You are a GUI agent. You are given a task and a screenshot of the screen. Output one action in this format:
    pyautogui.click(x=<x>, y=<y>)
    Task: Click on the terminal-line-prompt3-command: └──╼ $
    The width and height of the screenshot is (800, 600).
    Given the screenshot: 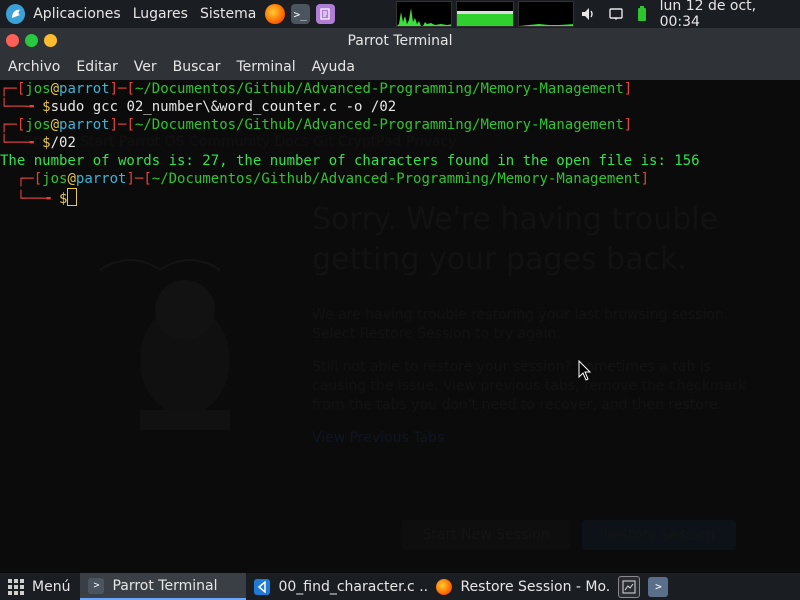 What is the action you would take?
    pyautogui.click(x=400, y=197)
    